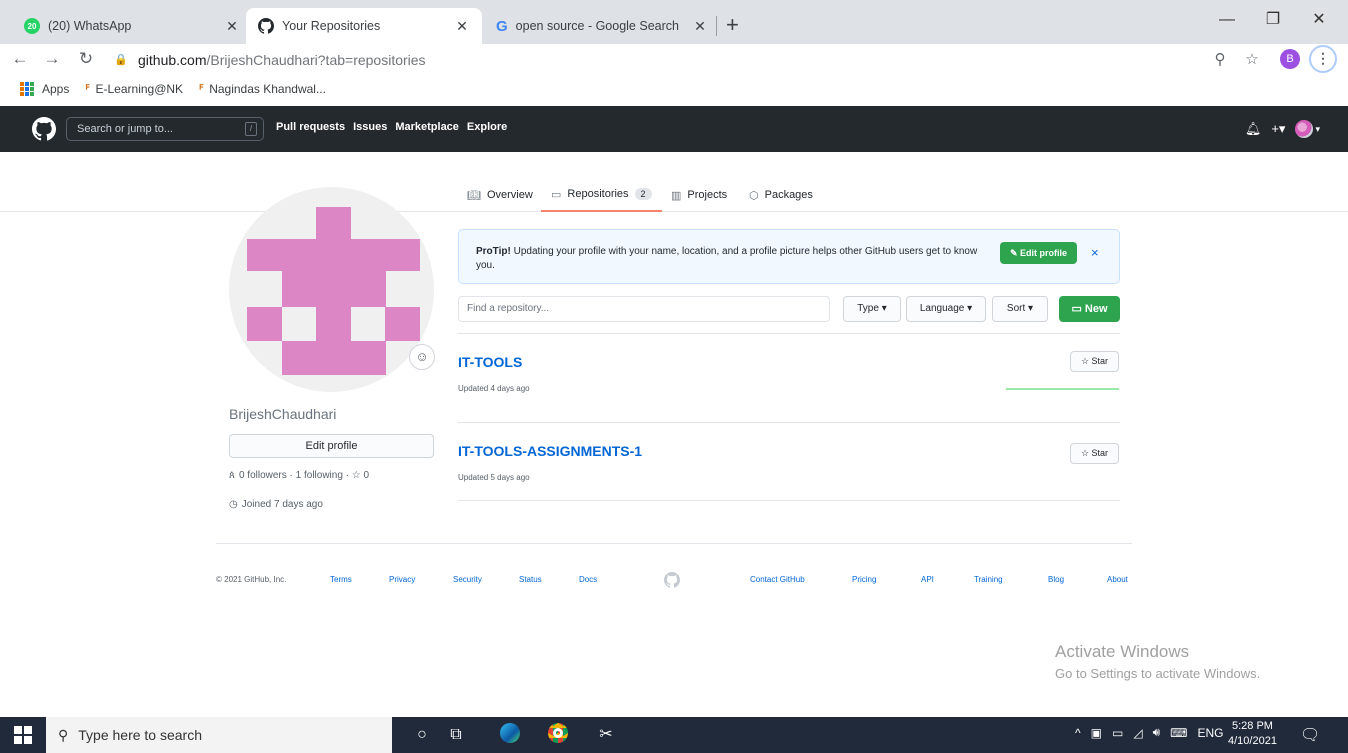 The height and width of the screenshot is (753, 1348). Describe the element at coordinates (44, 129) in the screenshot. I see `github-logo-icon` at that location.